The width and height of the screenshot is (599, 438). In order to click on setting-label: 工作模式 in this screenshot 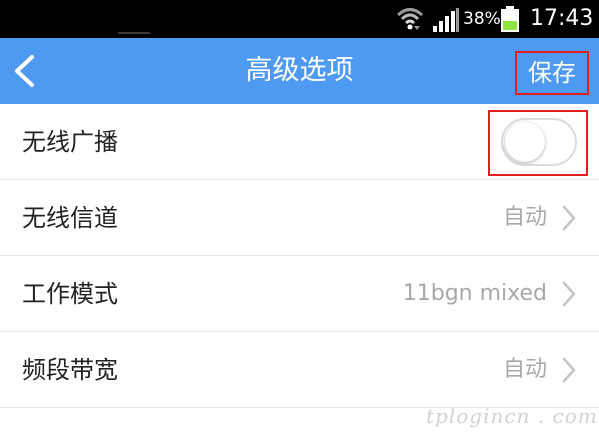, I will do `click(70, 294)`.